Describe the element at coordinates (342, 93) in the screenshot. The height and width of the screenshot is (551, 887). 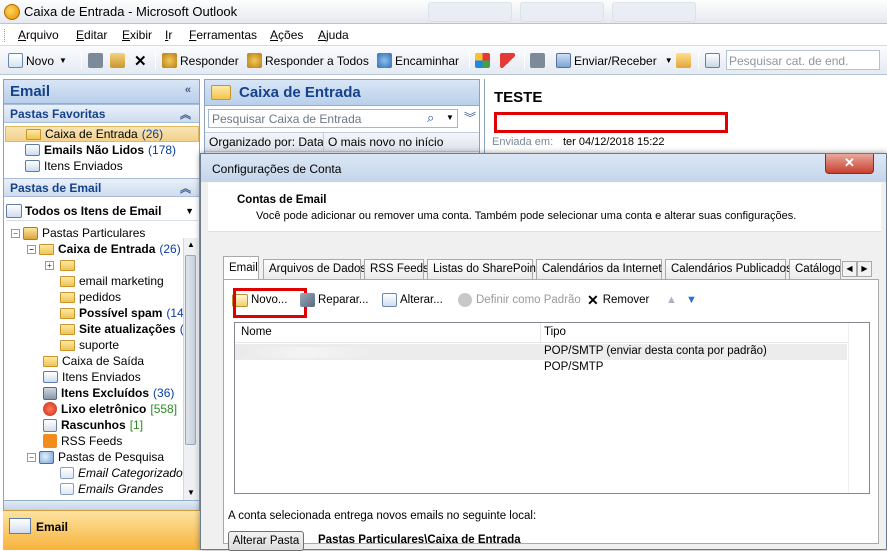
I see `message-list-header: Caixa de Entrada` at that location.